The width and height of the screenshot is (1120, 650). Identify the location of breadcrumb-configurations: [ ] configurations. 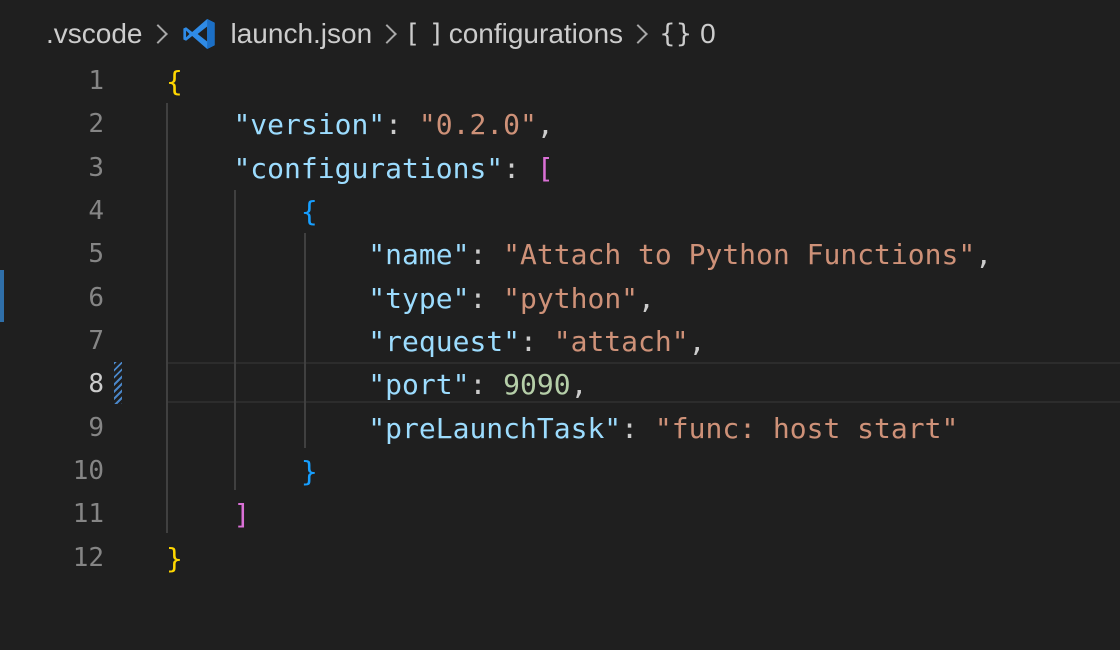
(515, 34).